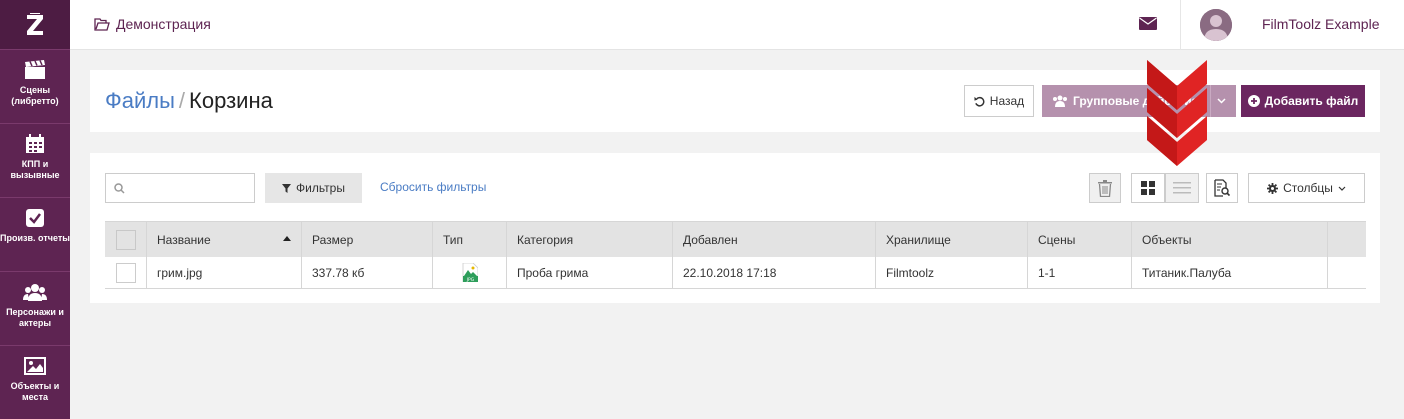  I want to click on header-objects: Объекты, so click(1230, 239).